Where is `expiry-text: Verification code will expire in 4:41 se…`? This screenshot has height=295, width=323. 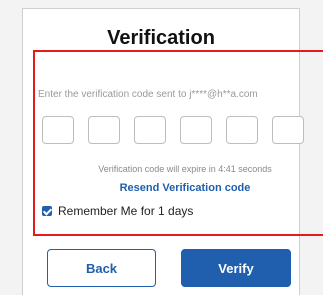 expiry-text: Verification code will expire in 4:41 se… is located at coordinates (185, 169).